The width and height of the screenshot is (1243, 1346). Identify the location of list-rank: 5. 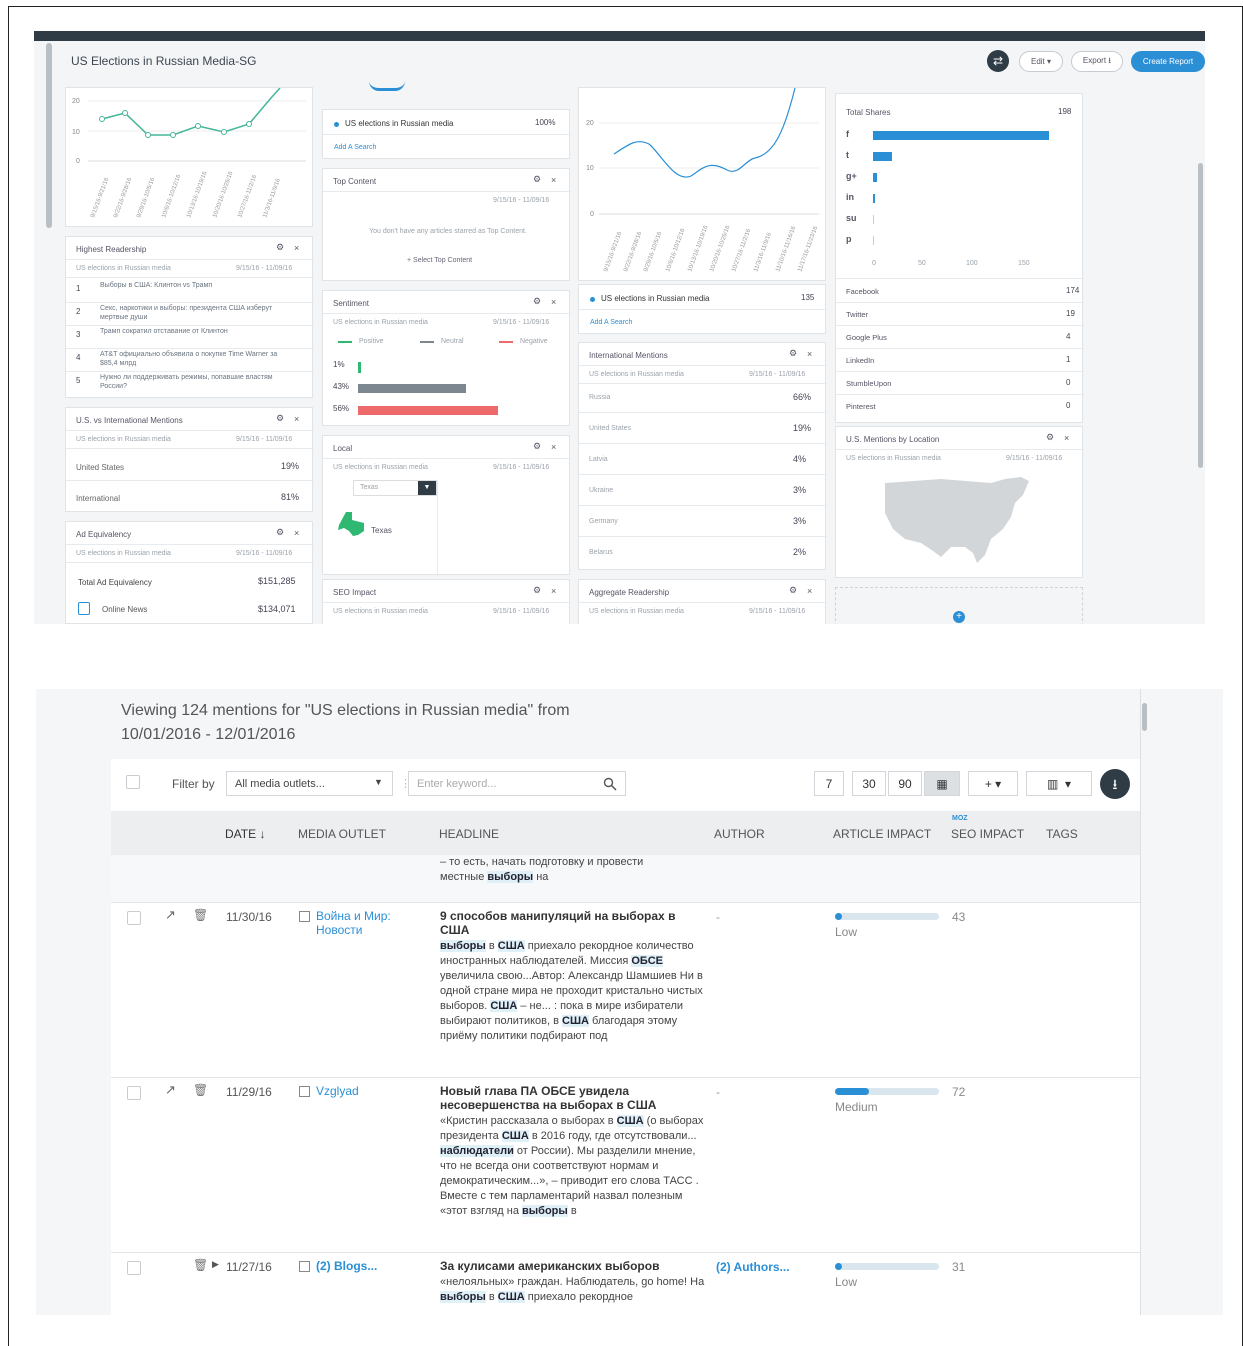
(78, 380).